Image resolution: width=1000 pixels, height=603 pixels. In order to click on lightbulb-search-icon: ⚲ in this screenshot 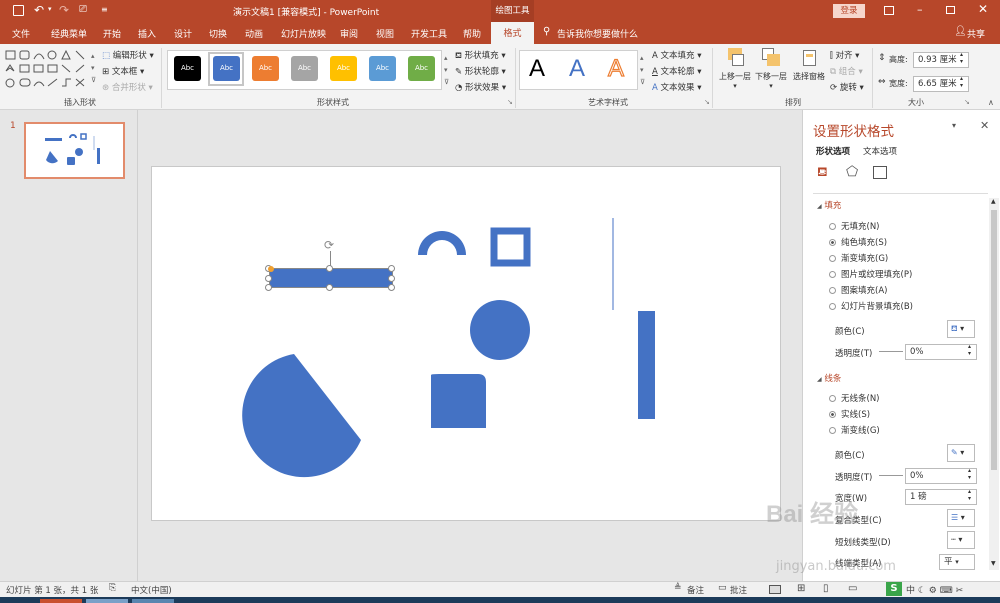, I will do `click(546, 31)`.